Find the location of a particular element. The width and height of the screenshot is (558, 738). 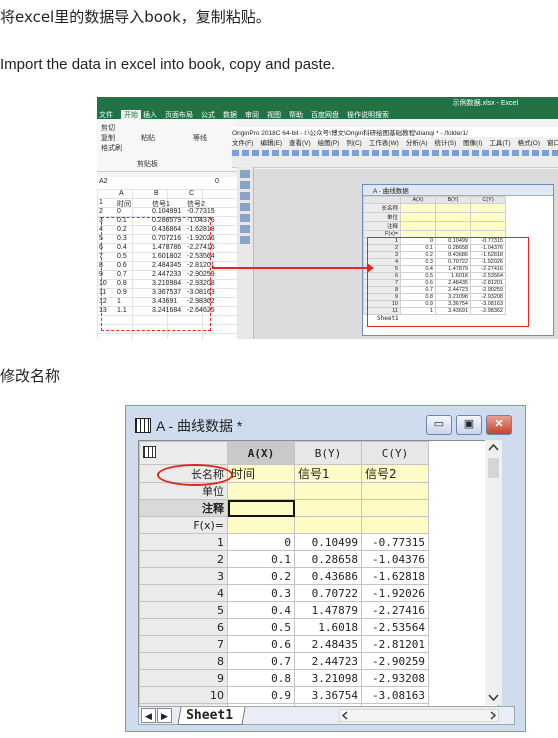

row-number: 1 is located at coordinates (183, 542).